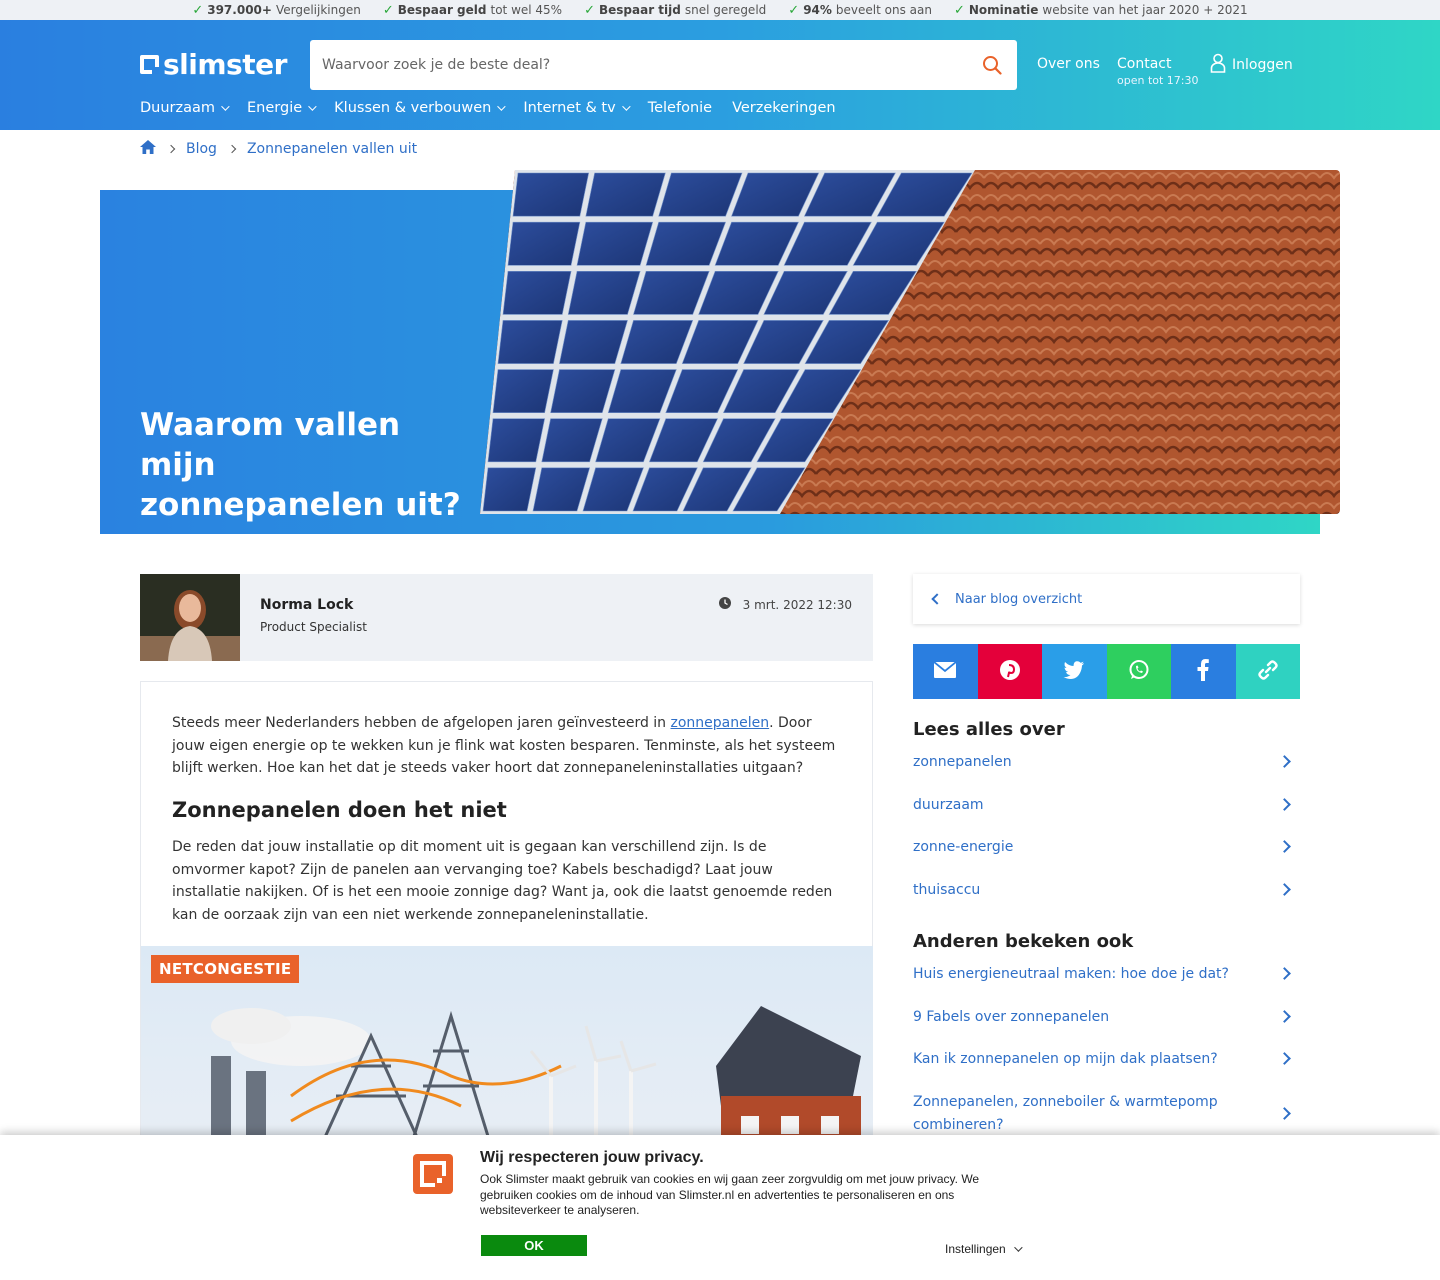 The width and height of the screenshot is (1440, 1280). I want to click on topic-label: zonne-energie, so click(963, 847).